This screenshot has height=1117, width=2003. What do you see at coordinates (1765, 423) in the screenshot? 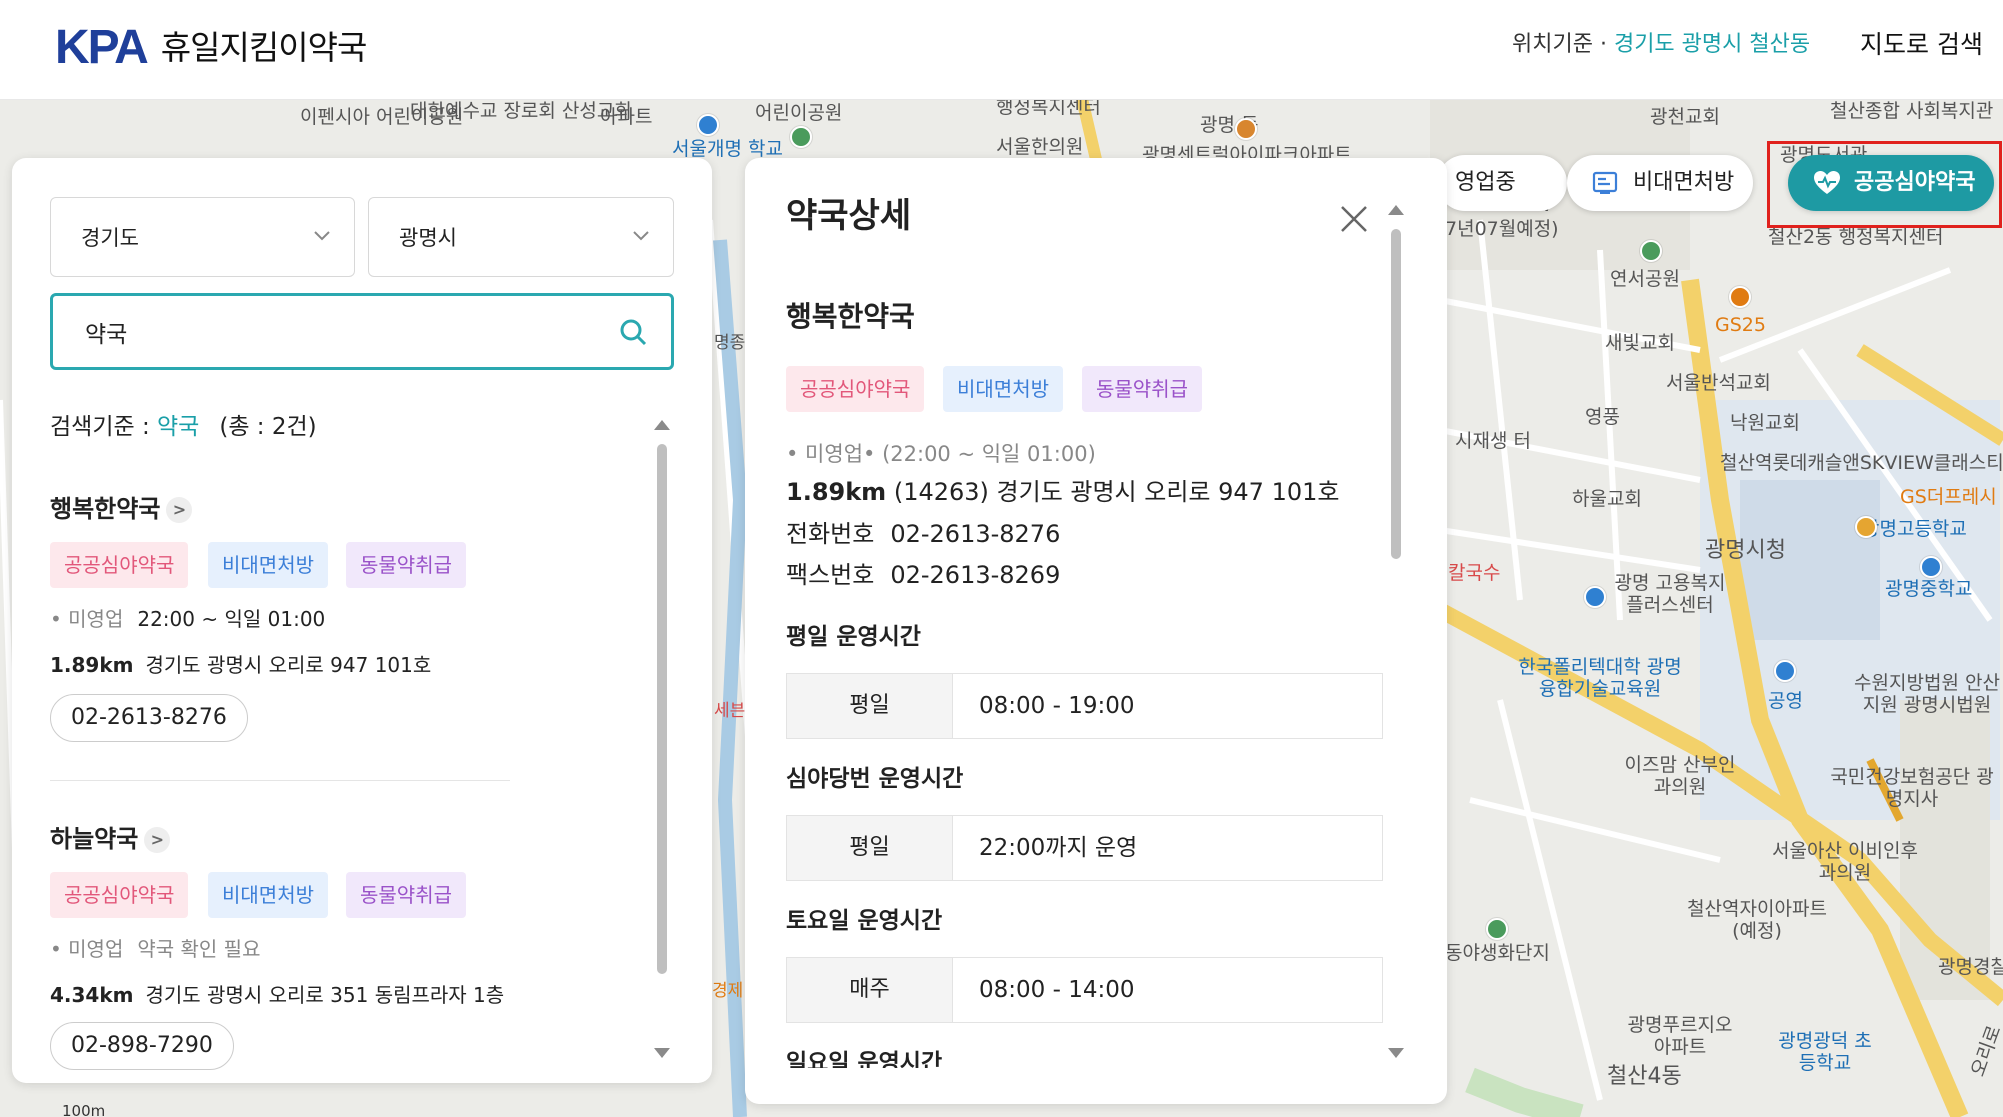
I see `map-label: 낙원교회` at bounding box center [1765, 423].